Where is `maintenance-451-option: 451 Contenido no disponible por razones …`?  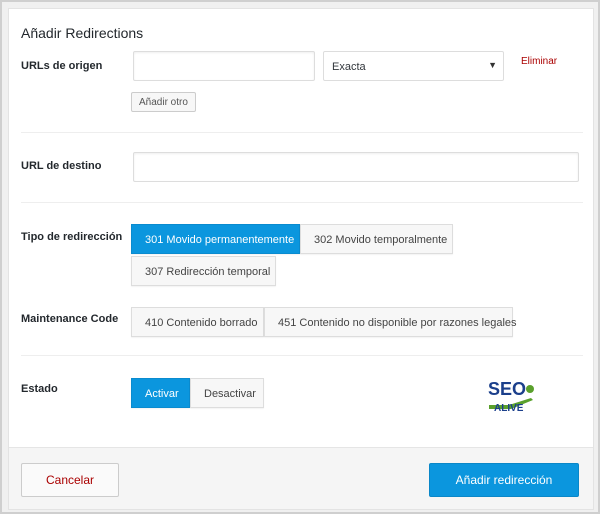 maintenance-451-option: 451 Contenido no disponible por razones … is located at coordinates (390, 322).